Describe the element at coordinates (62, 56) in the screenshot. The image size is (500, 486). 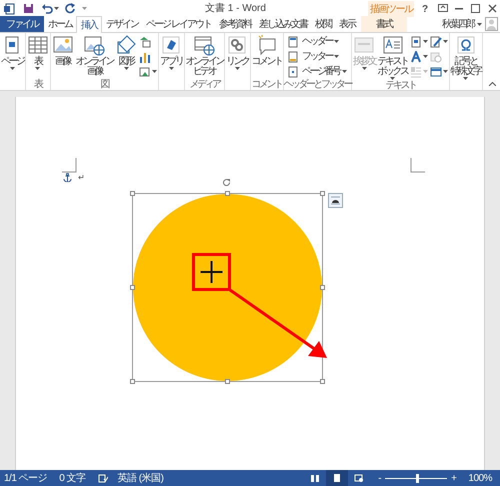
I see `ribbon-button: 画像` at that location.